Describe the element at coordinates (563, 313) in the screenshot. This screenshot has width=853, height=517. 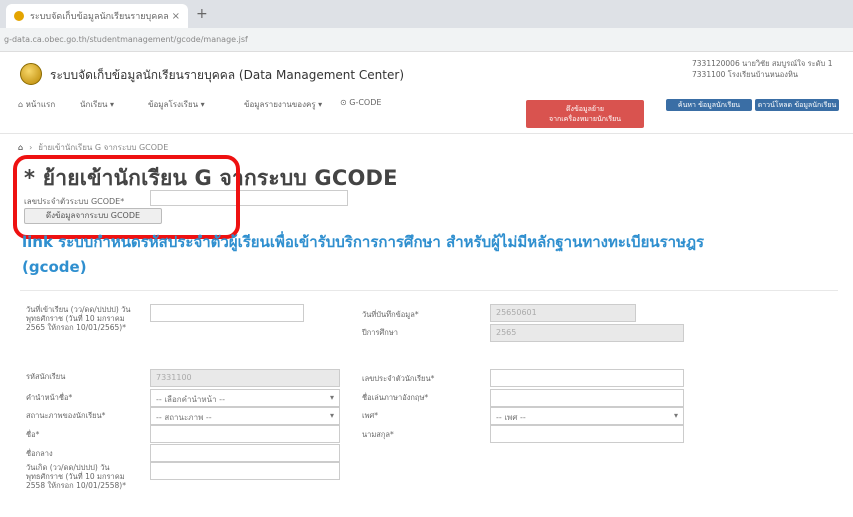
I see `record-date-input: 25650601` at that location.